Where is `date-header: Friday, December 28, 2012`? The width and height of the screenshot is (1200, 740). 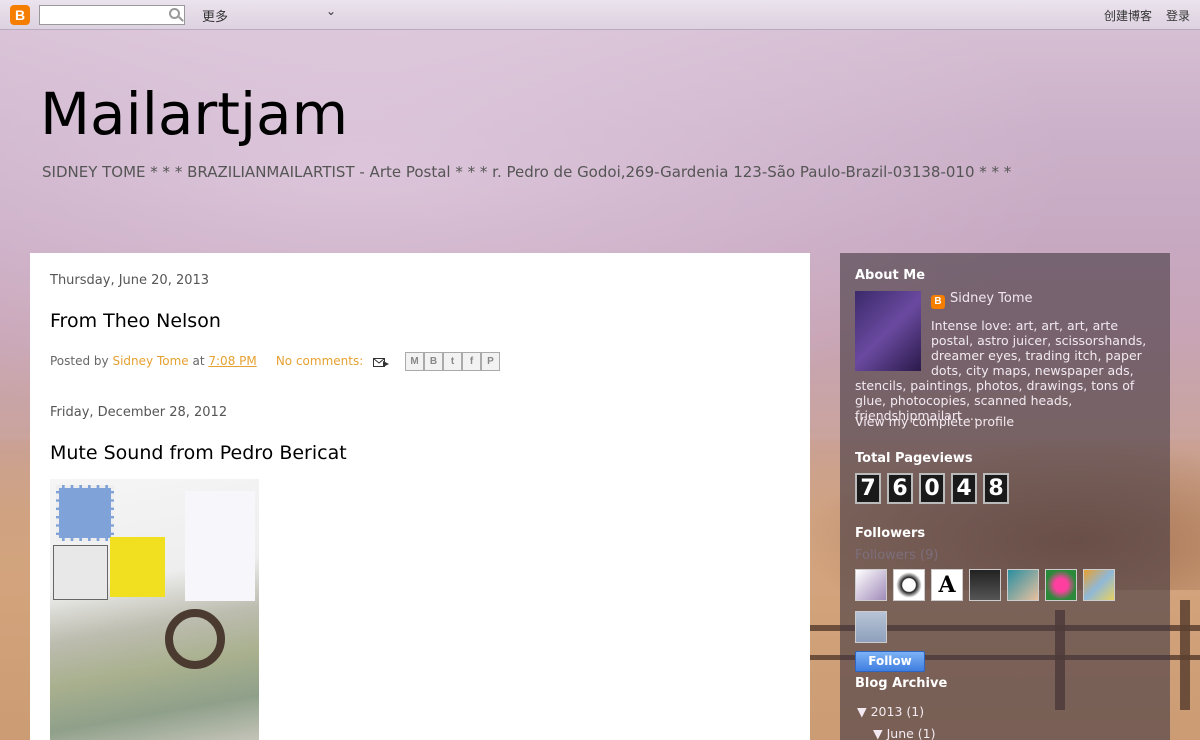
date-header: Friday, December 28, 2012 is located at coordinates (139, 412).